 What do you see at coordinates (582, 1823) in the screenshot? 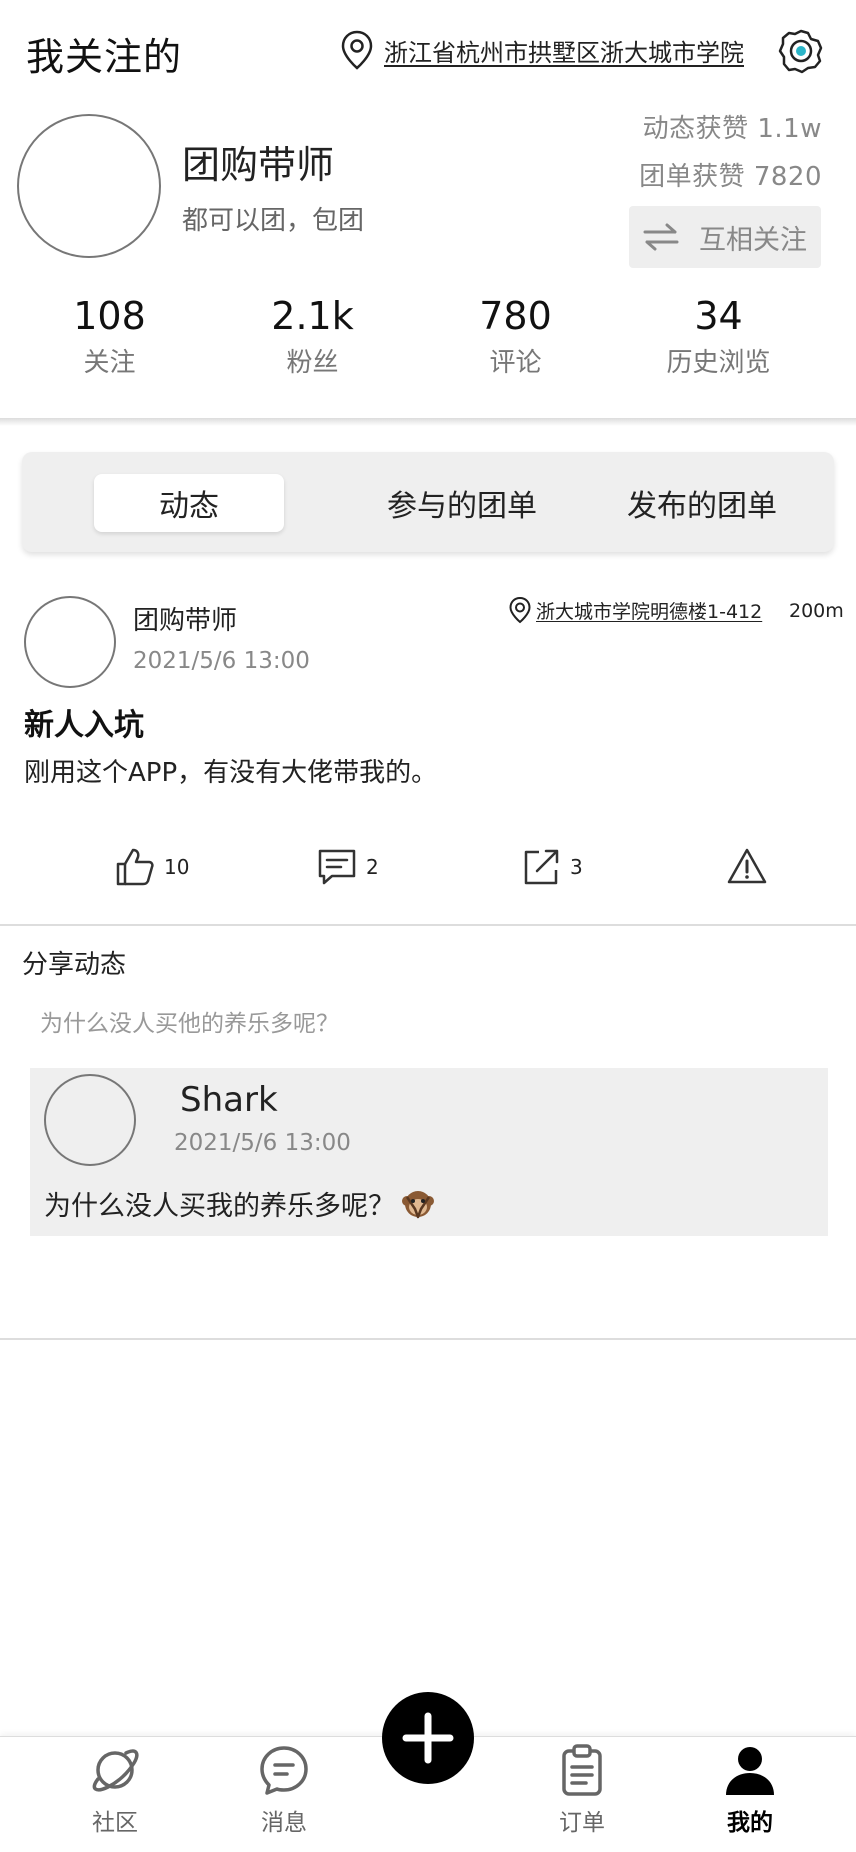
I see `nav-label: 订单` at bounding box center [582, 1823].